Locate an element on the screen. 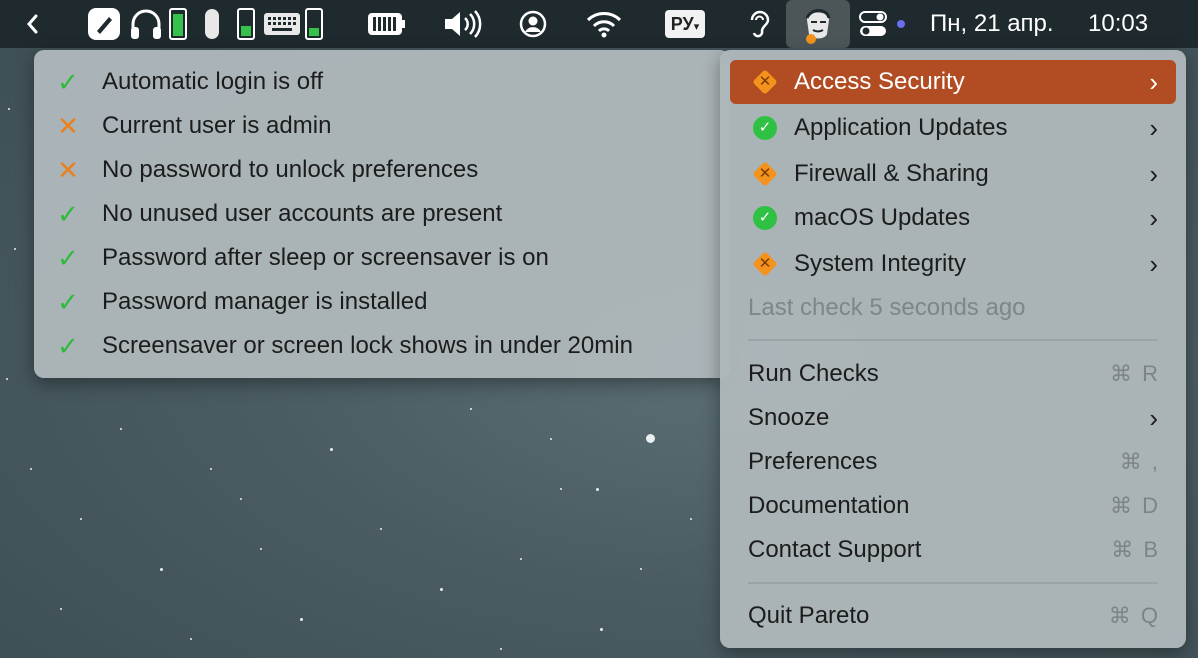  language-icon: РУ▾ is located at coordinates (685, 24).